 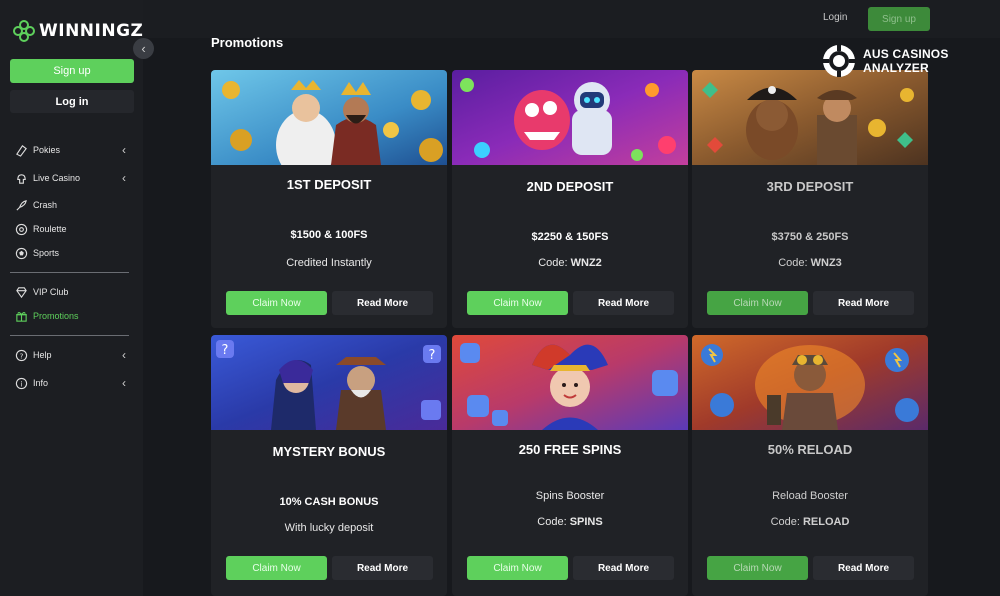 I want to click on gift-icon, so click(x=21, y=316).